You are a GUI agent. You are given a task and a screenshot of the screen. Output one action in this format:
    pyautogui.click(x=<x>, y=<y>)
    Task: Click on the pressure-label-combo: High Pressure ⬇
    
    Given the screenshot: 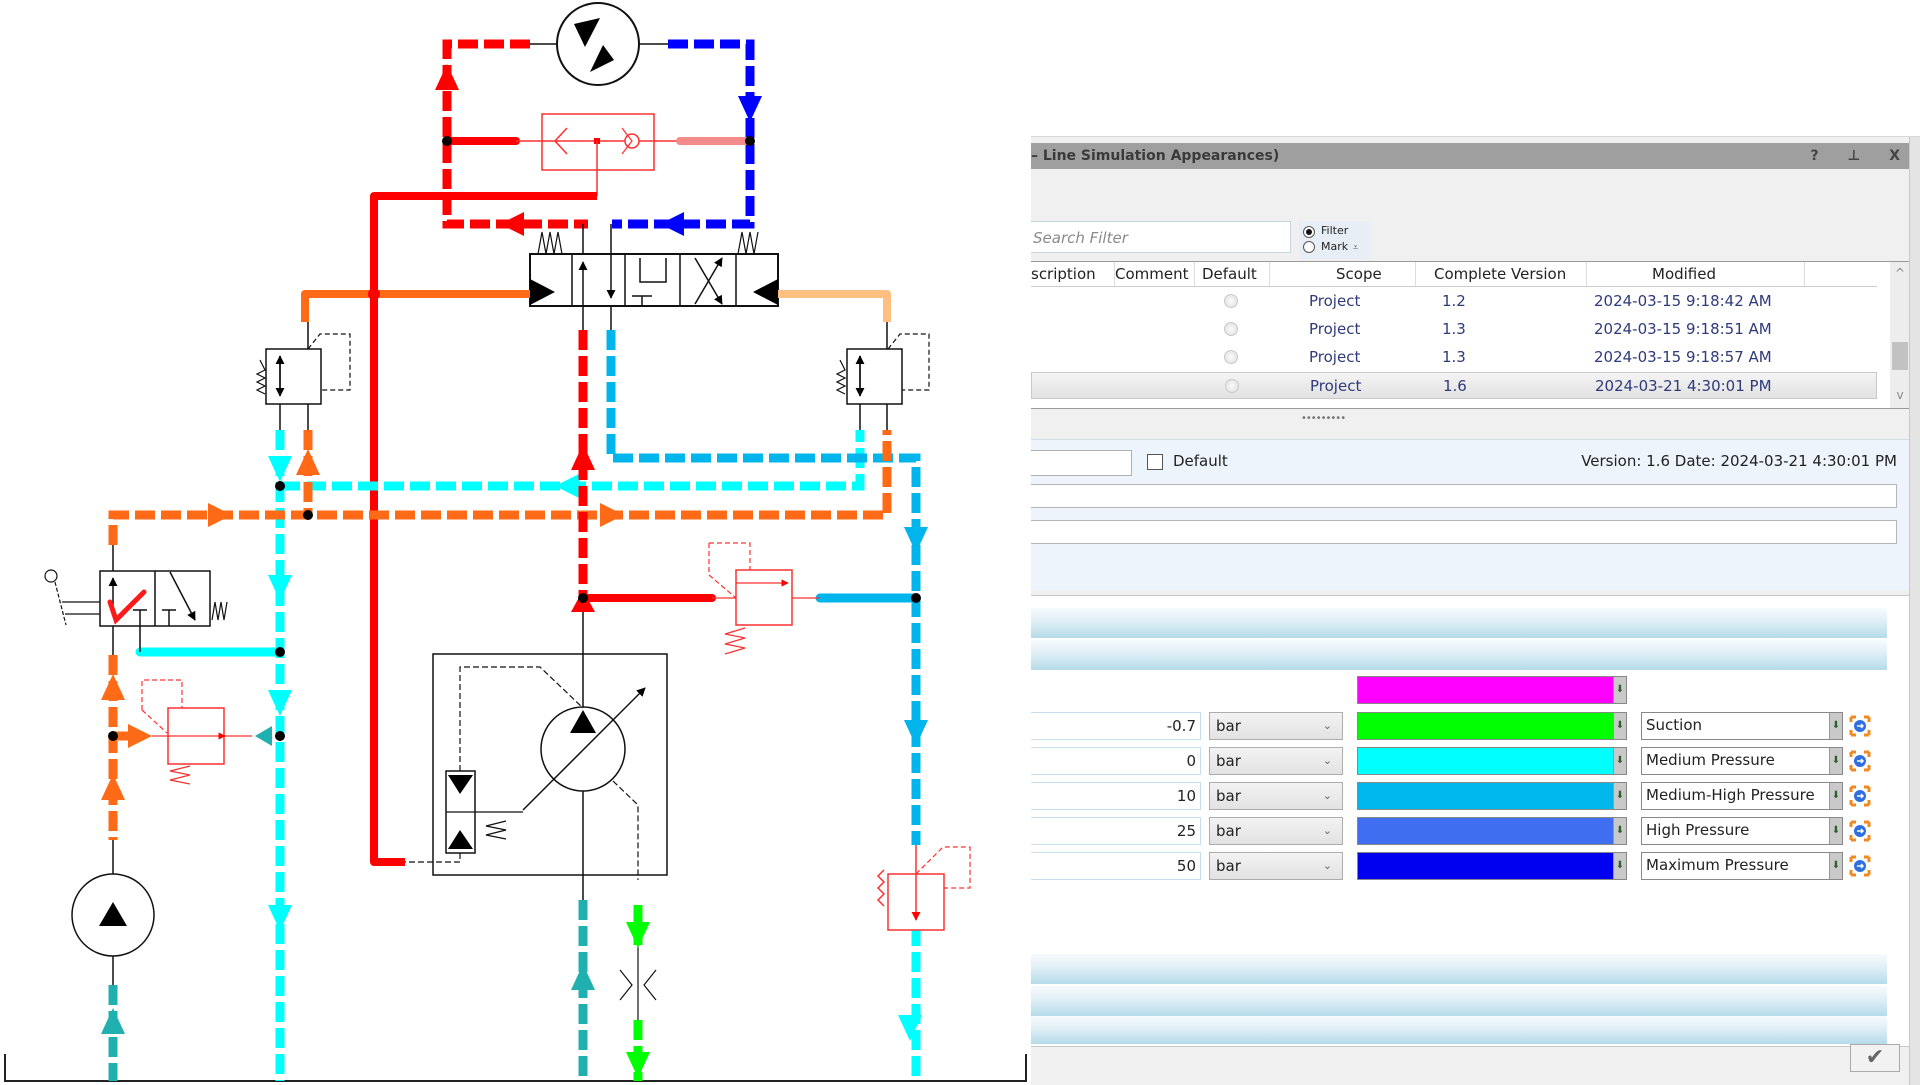 What is the action you would take?
    pyautogui.click(x=1742, y=831)
    